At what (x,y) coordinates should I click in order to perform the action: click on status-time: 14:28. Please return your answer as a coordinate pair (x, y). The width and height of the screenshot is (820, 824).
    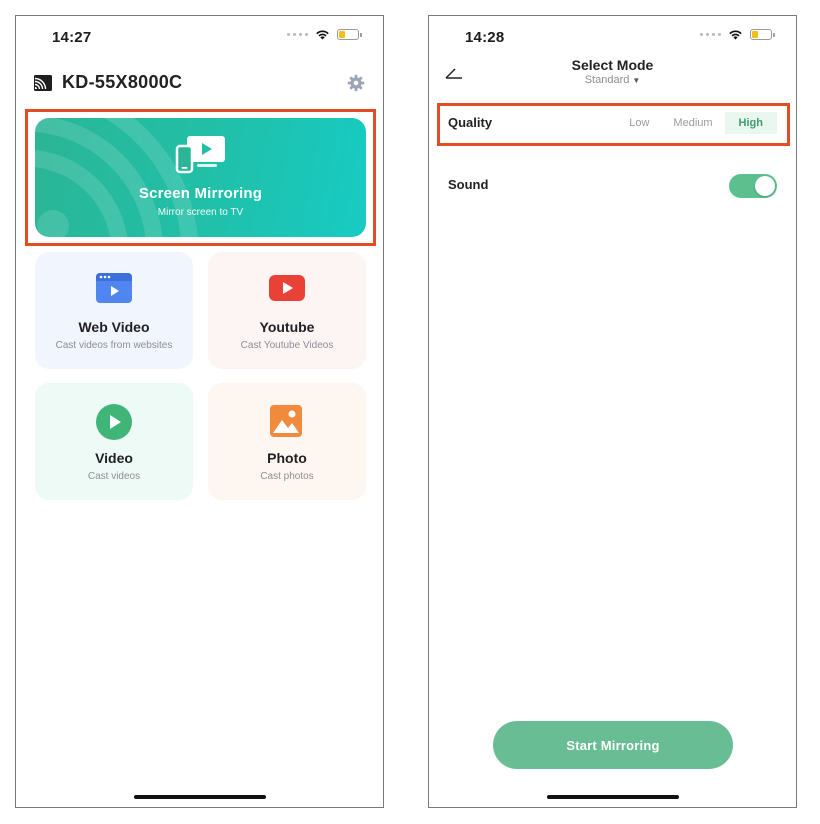
    Looking at the image, I should click on (485, 37).